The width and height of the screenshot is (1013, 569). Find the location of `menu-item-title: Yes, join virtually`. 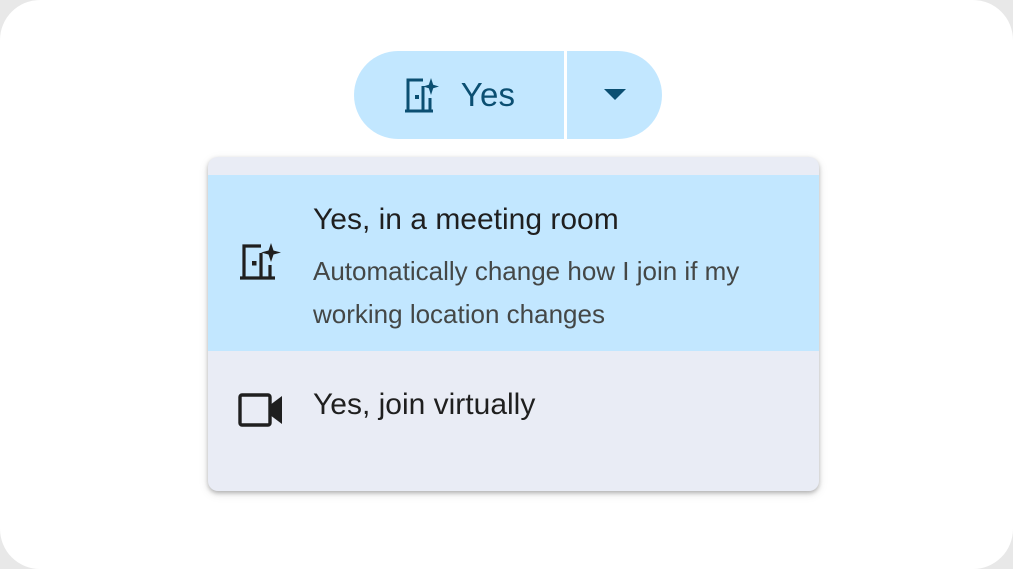

menu-item-title: Yes, join virtually is located at coordinates (424, 404).